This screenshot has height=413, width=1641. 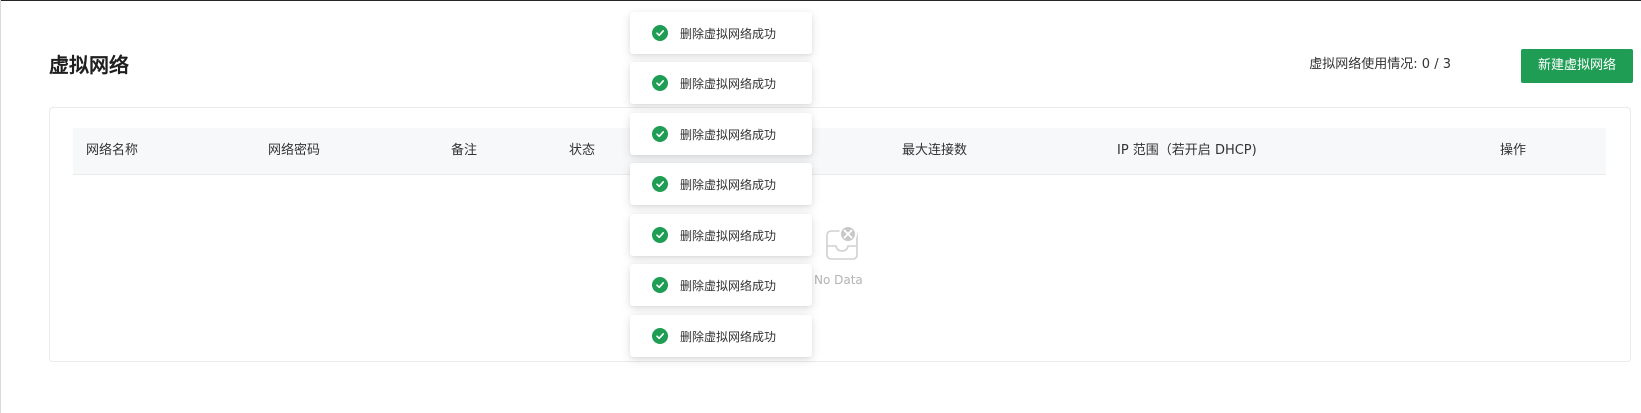 What do you see at coordinates (0, 206) in the screenshot?
I see `window-left-border` at bounding box center [0, 206].